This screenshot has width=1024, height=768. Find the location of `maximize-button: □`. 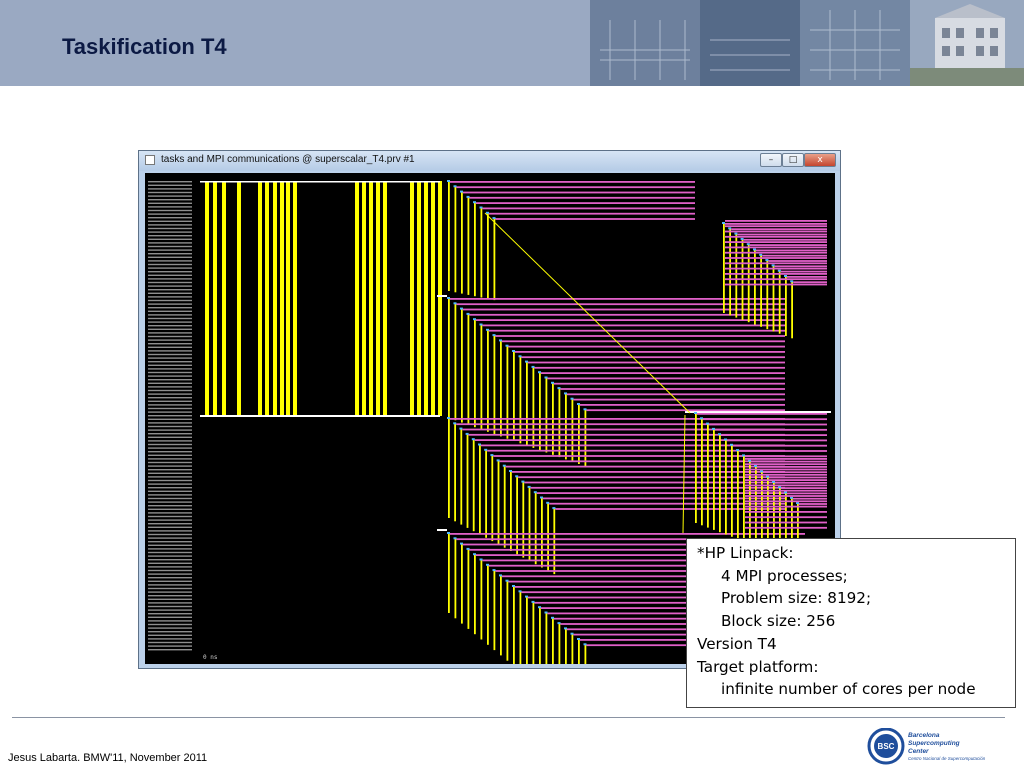

maximize-button: □ is located at coordinates (793, 160).